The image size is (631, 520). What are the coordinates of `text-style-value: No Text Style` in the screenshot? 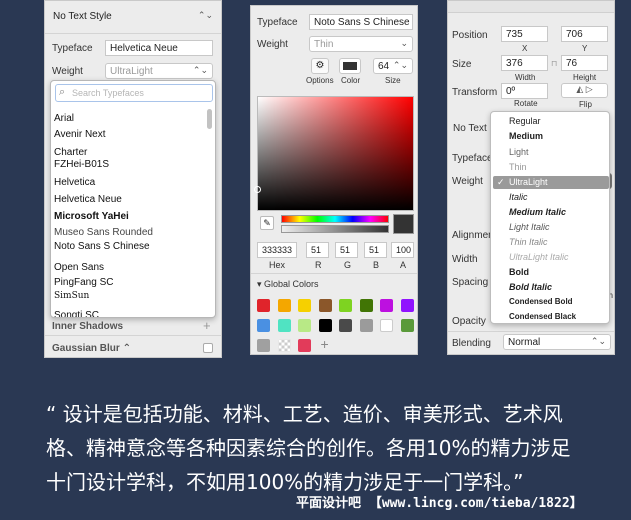 It's located at (82, 16).